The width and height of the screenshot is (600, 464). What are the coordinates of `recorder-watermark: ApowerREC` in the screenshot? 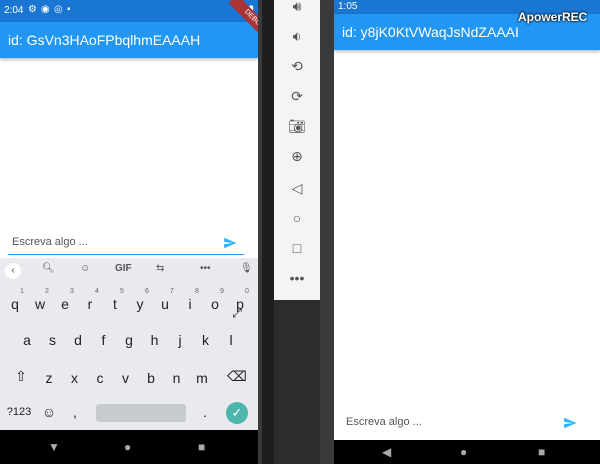 It's located at (553, 17).